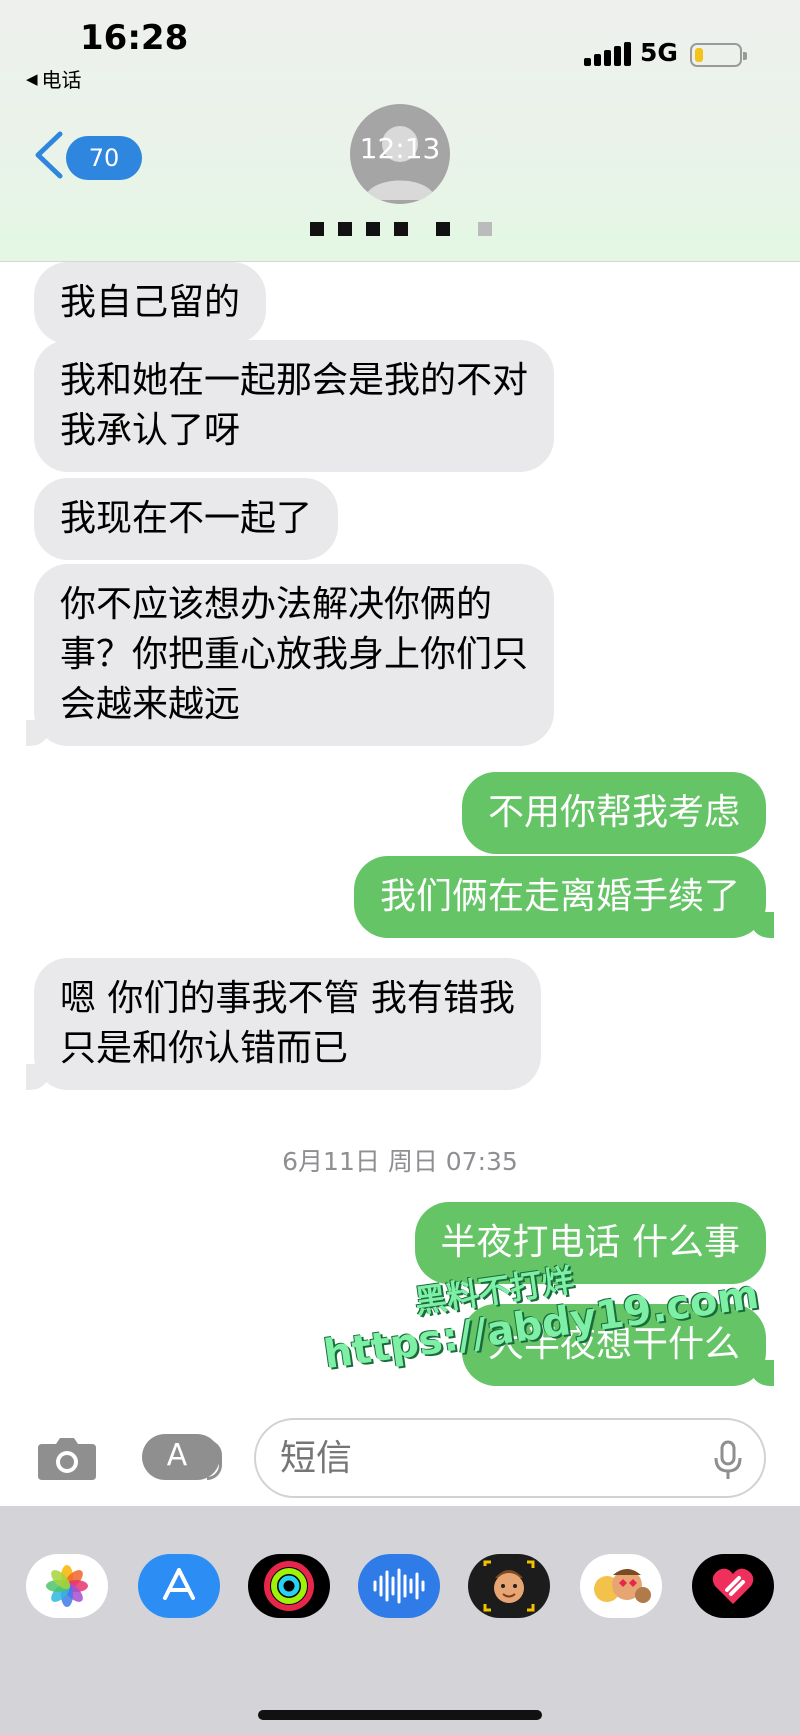 Image resolution: width=800 pixels, height=1735 pixels. Describe the element at coordinates (607, 54) in the screenshot. I see `cellular-signal-icon` at that location.